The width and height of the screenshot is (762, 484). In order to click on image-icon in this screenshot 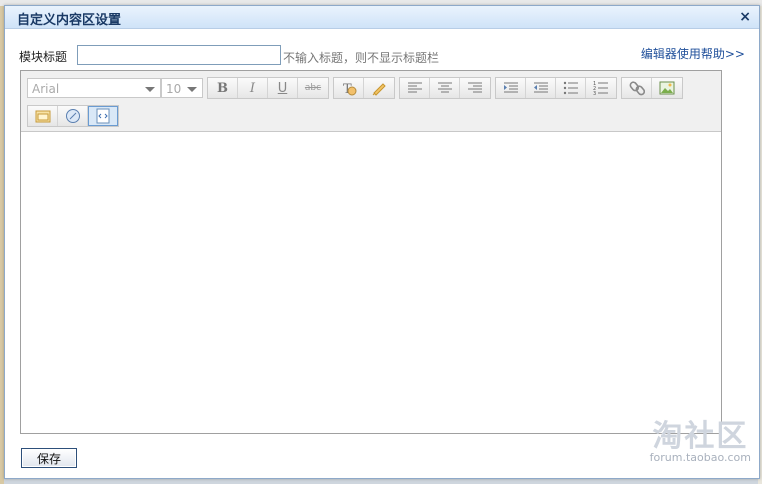, I will do `click(667, 88)`.